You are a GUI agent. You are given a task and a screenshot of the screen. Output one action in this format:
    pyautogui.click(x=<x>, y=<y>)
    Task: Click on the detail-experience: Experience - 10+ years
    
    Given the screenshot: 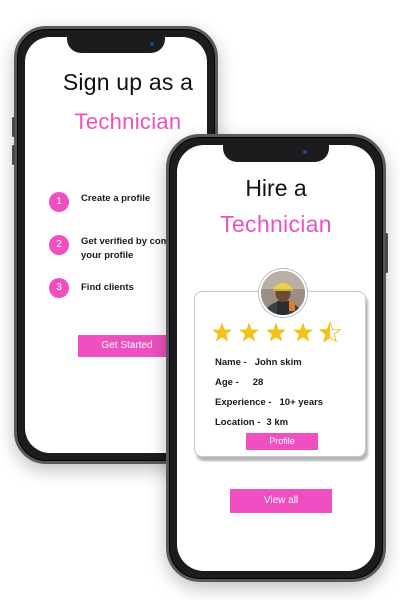 What is the action you would take?
    pyautogui.click(x=269, y=402)
    